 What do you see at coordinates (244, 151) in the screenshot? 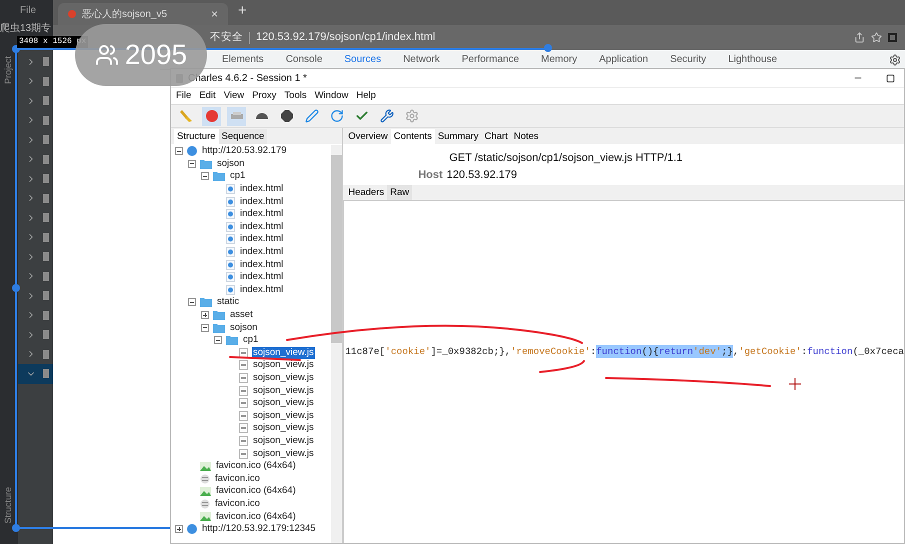
I see `tree-item: http://120.53.92.179` at bounding box center [244, 151].